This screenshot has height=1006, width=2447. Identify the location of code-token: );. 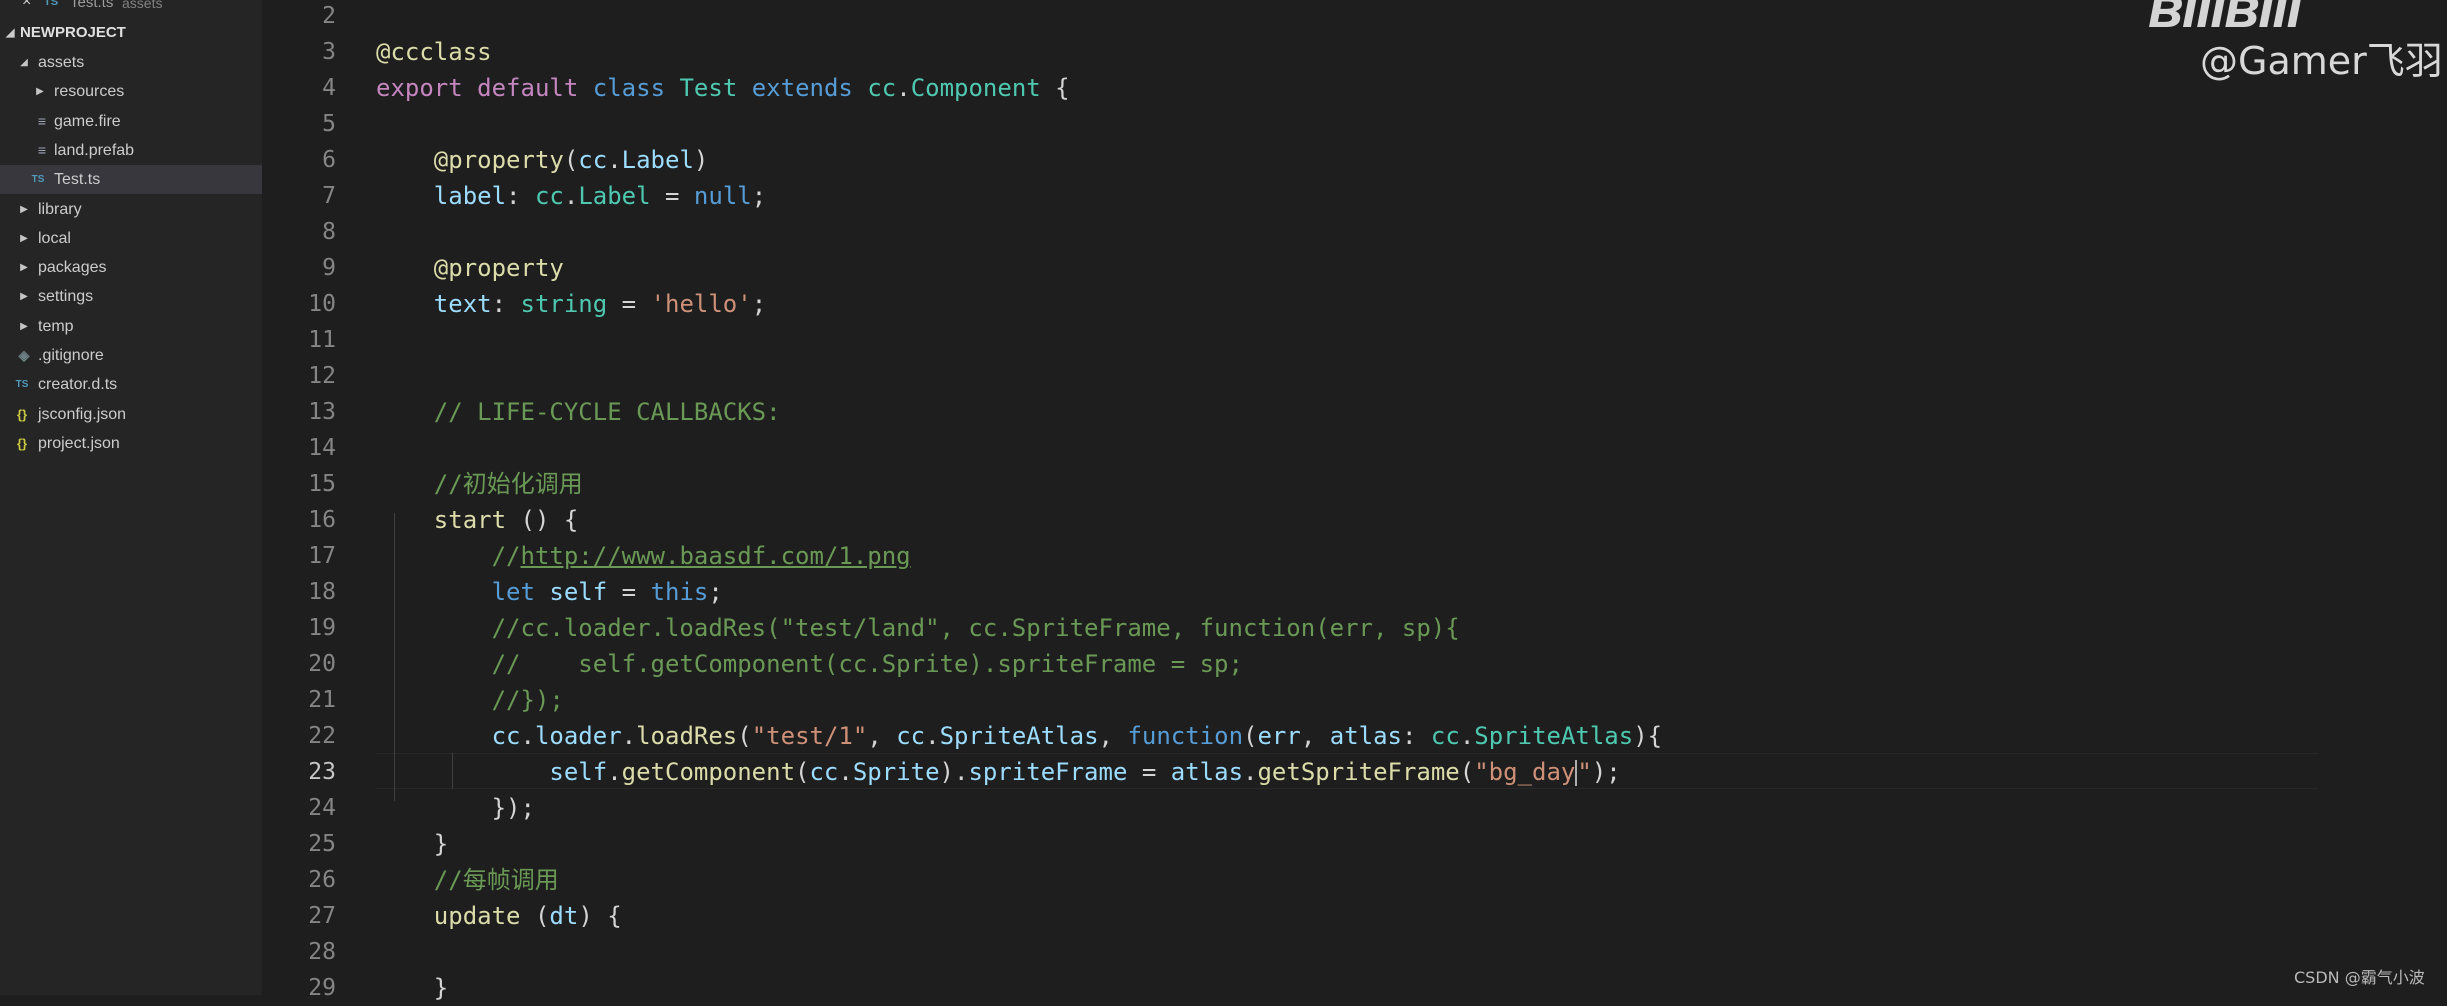
(1606, 772).